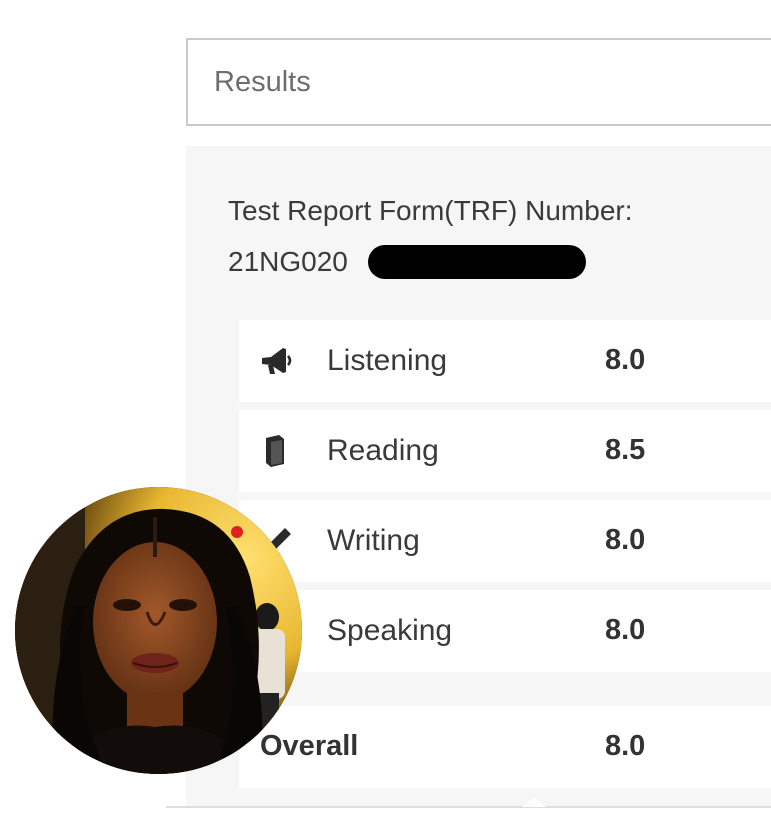 The height and width of the screenshot is (813, 771). Describe the element at coordinates (505, 361) in the screenshot. I see `score-row-listening: Listening 8.0` at that location.